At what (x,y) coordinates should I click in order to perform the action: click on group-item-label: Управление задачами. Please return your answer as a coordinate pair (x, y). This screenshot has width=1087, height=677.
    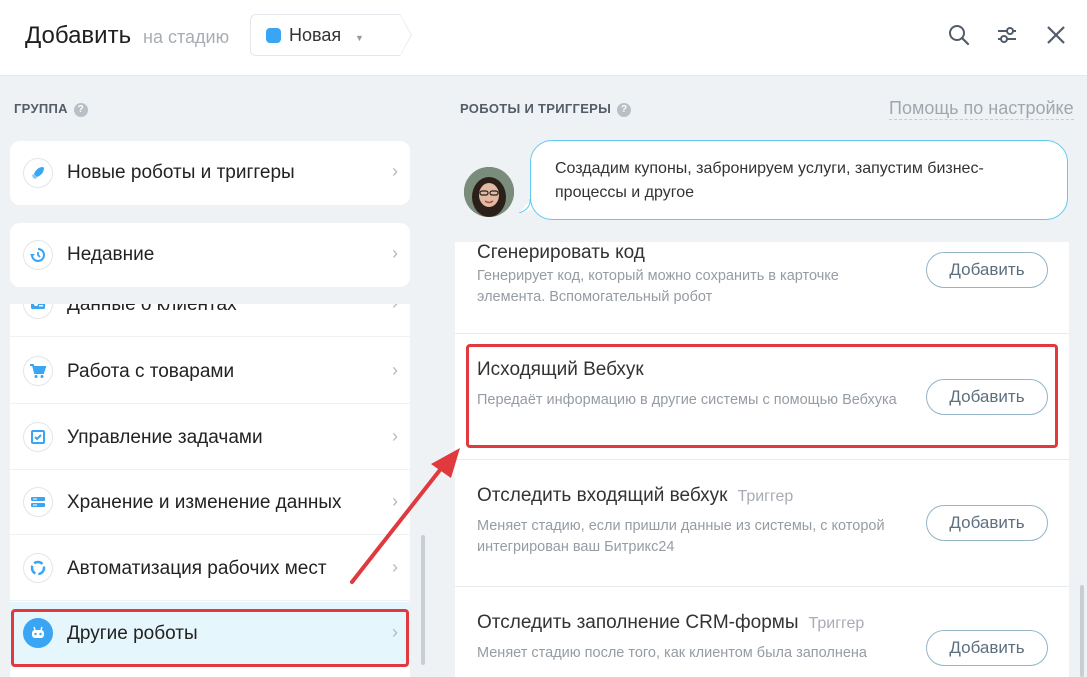
    Looking at the image, I should click on (165, 437).